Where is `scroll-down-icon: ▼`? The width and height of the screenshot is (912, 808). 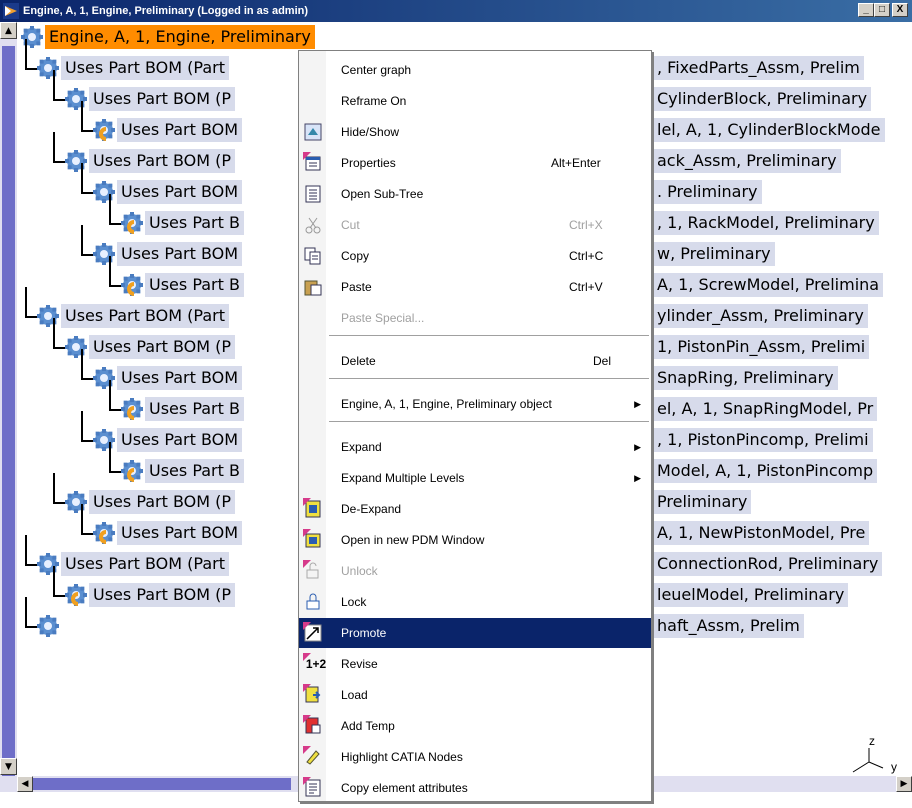 scroll-down-icon: ▼ is located at coordinates (8, 766).